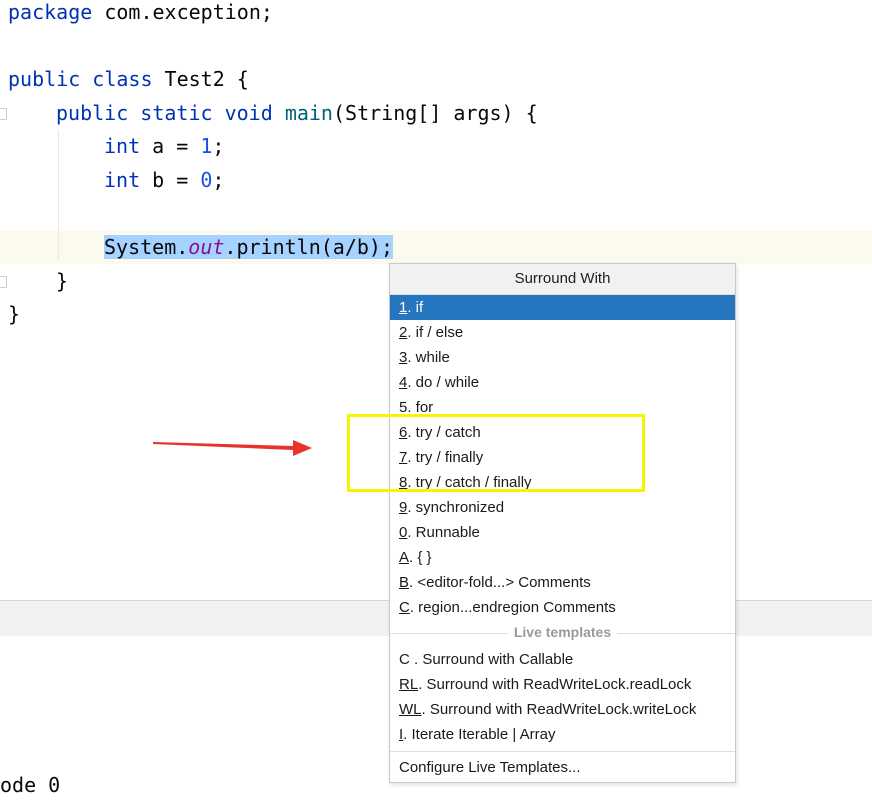 This screenshot has width=872, height=800. I want to click on keyword: class, so click(122, 79).